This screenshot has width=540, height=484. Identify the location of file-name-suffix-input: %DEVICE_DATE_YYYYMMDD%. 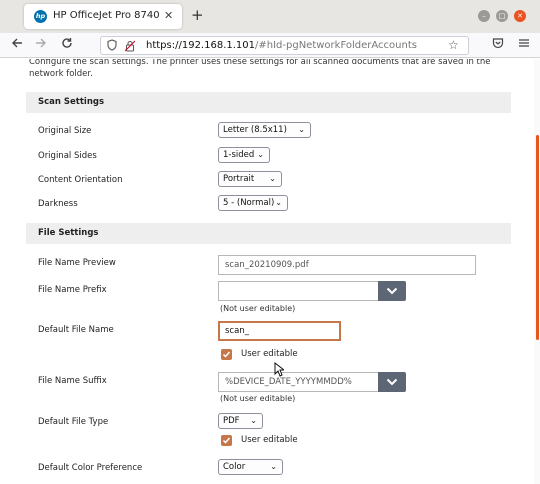
(298, 382).